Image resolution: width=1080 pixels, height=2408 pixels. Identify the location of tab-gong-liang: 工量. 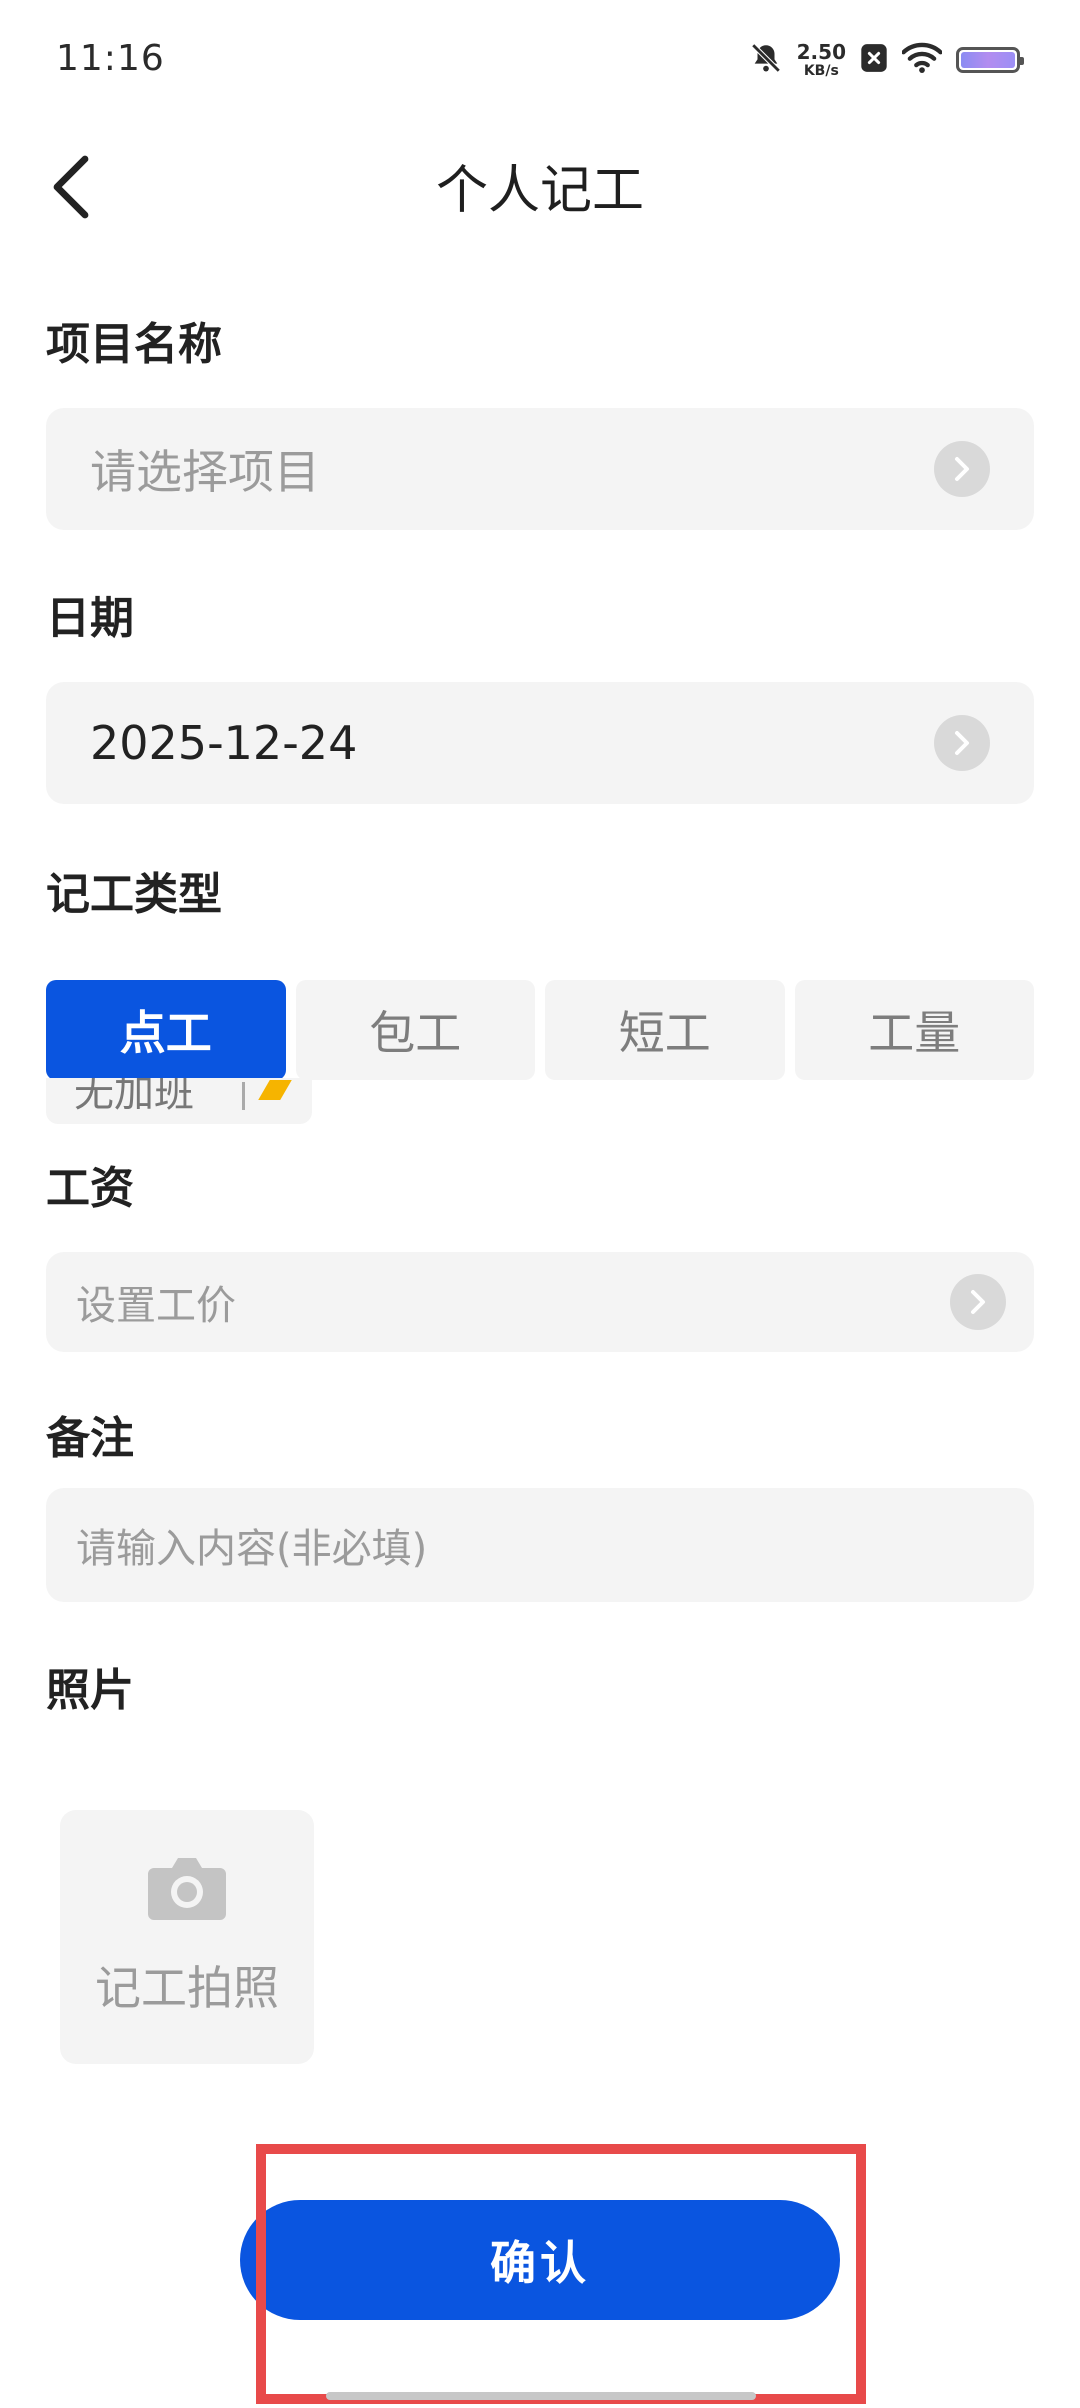
(914, 1030).